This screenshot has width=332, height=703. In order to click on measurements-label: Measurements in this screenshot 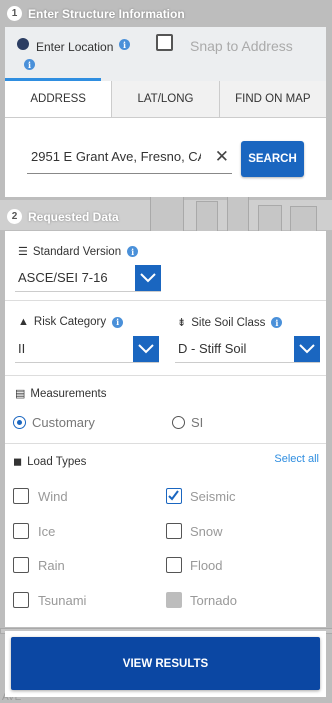, I will do `click(68, 393)`.